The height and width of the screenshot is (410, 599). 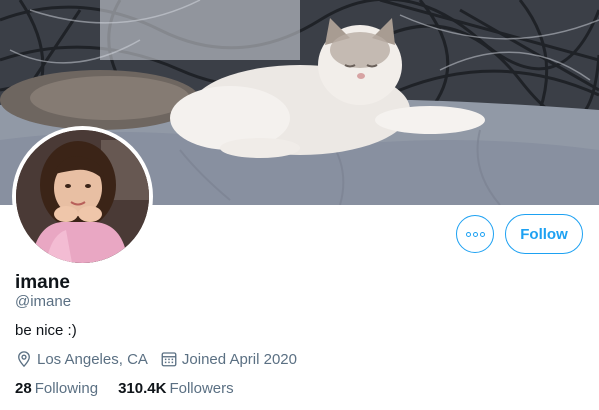 I want to click on following-label: Following, so click(x=66, y=388).